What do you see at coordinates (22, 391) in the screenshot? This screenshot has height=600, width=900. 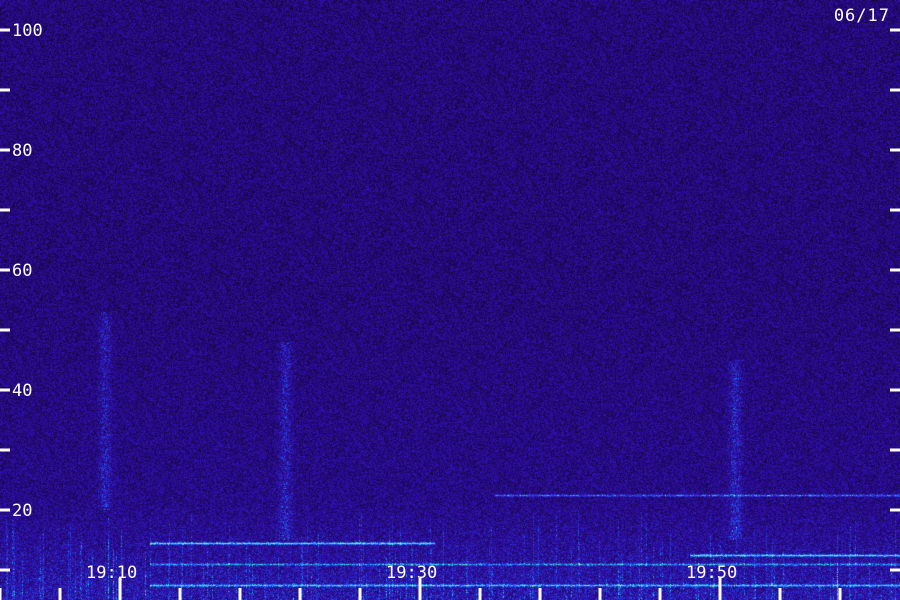 I see `y-tick-label: 40` at bounding box center [22, 391].